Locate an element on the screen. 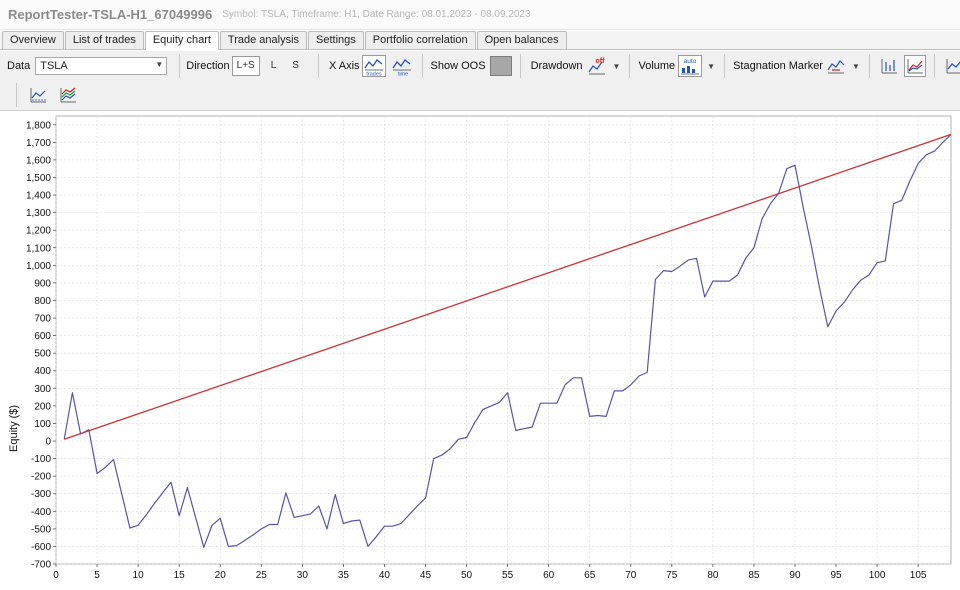 The image size is (960, 590). time-axis-icon: time is located at coordinates (401, 68).